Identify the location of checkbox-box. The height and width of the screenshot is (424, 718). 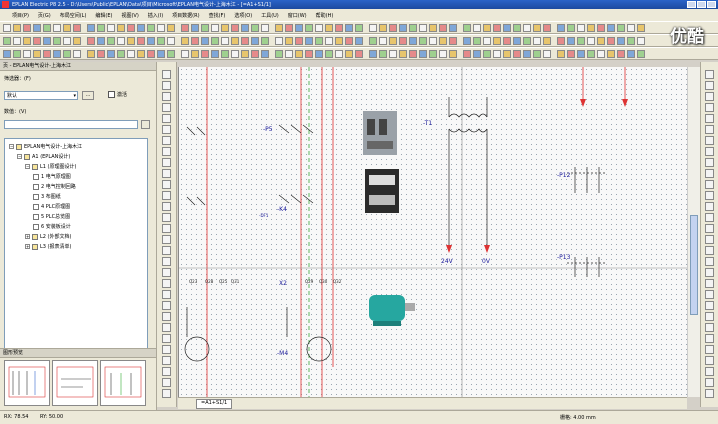
(111, 94).